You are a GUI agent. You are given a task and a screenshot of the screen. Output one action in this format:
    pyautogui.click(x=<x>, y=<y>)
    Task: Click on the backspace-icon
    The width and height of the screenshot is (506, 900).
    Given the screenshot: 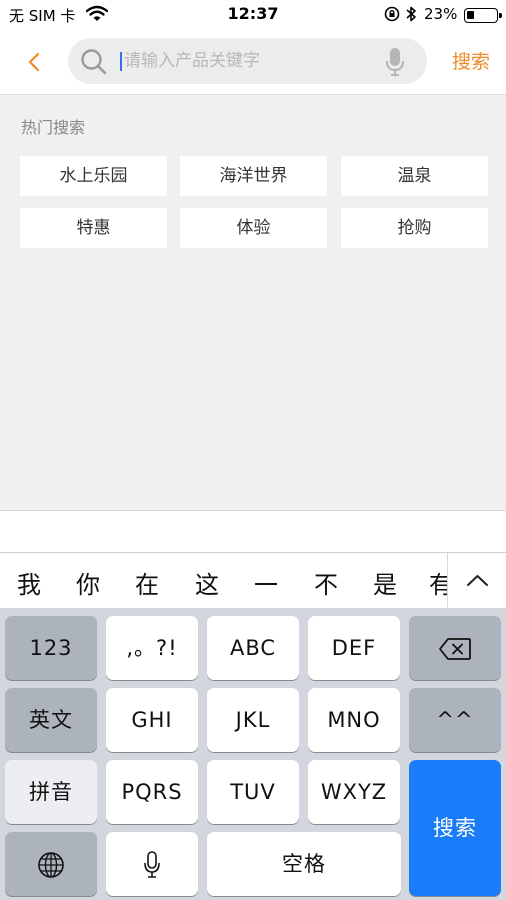 What is the action you would take?
    pyautogui.click(x=455, y=649)
    